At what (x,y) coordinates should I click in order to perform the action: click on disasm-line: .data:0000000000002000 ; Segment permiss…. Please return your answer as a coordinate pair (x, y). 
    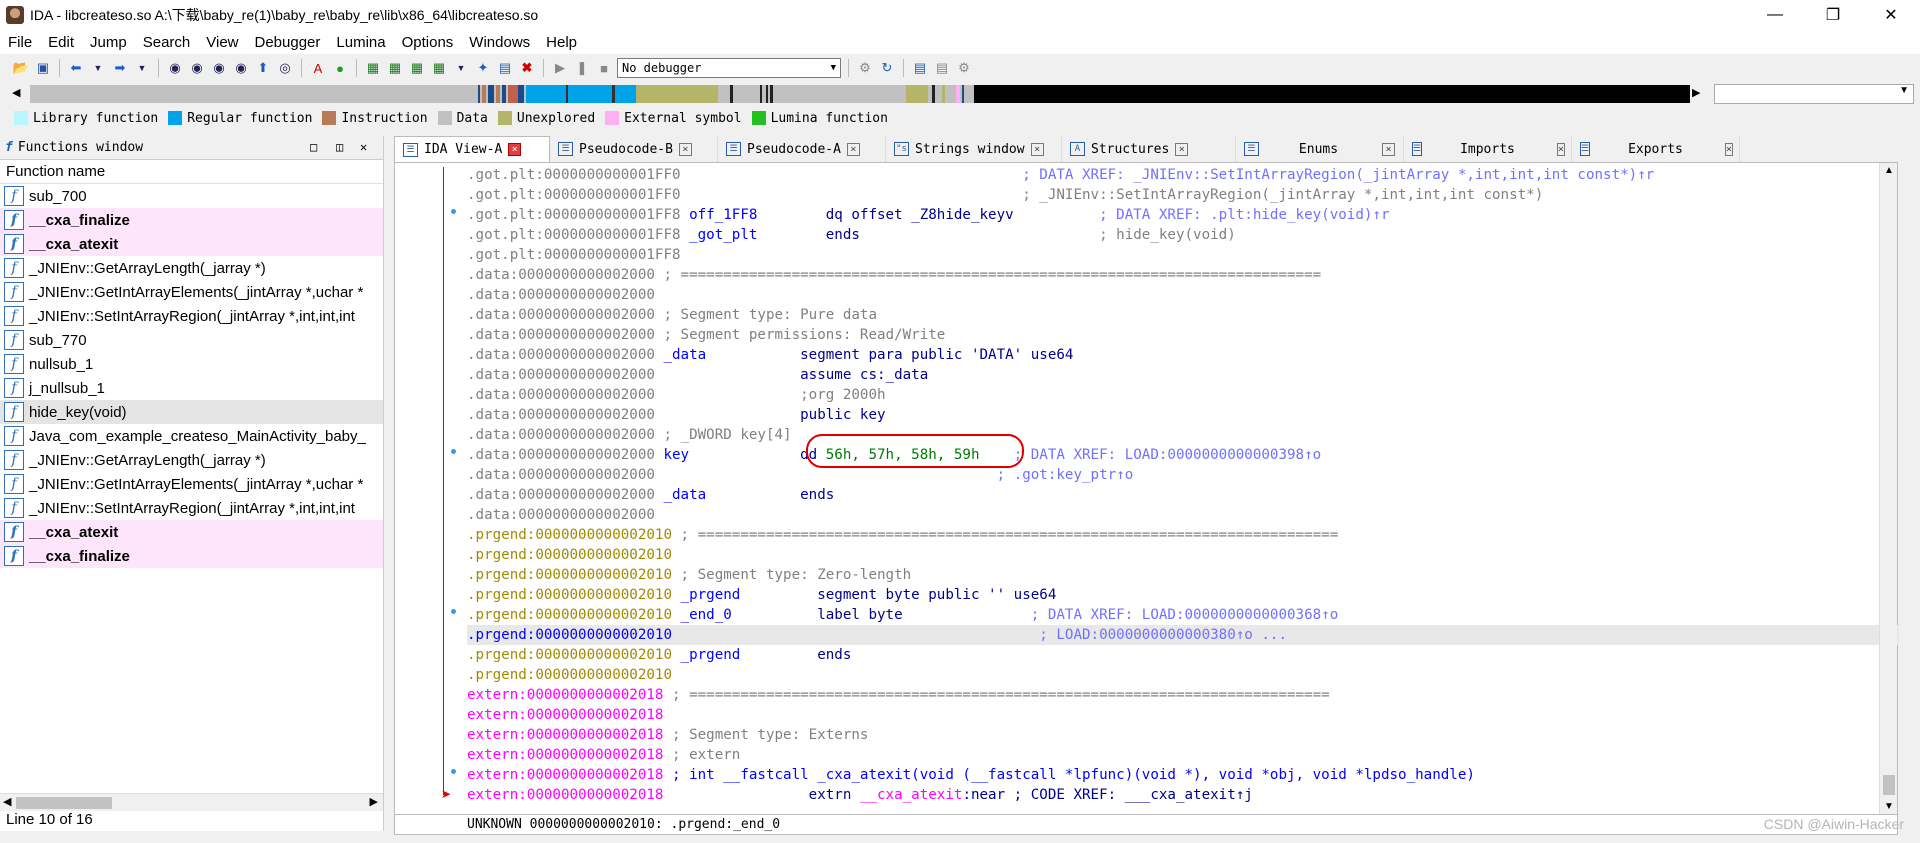
    Looking at the image, I should click on (1183, 335).